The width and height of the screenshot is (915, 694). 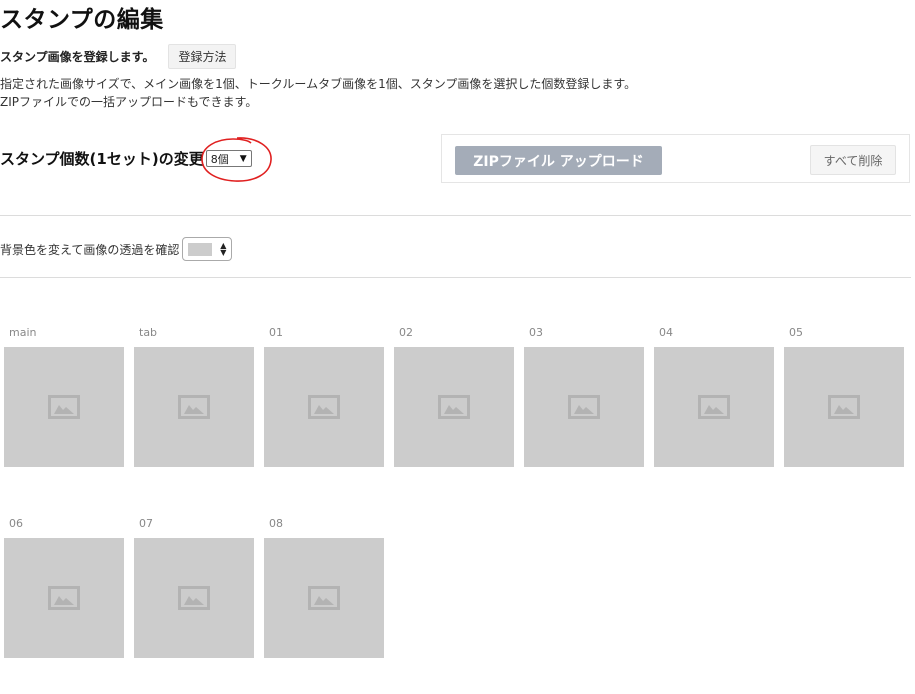 I want to click on stamp-slot: 07, so click(x=194, y=587).